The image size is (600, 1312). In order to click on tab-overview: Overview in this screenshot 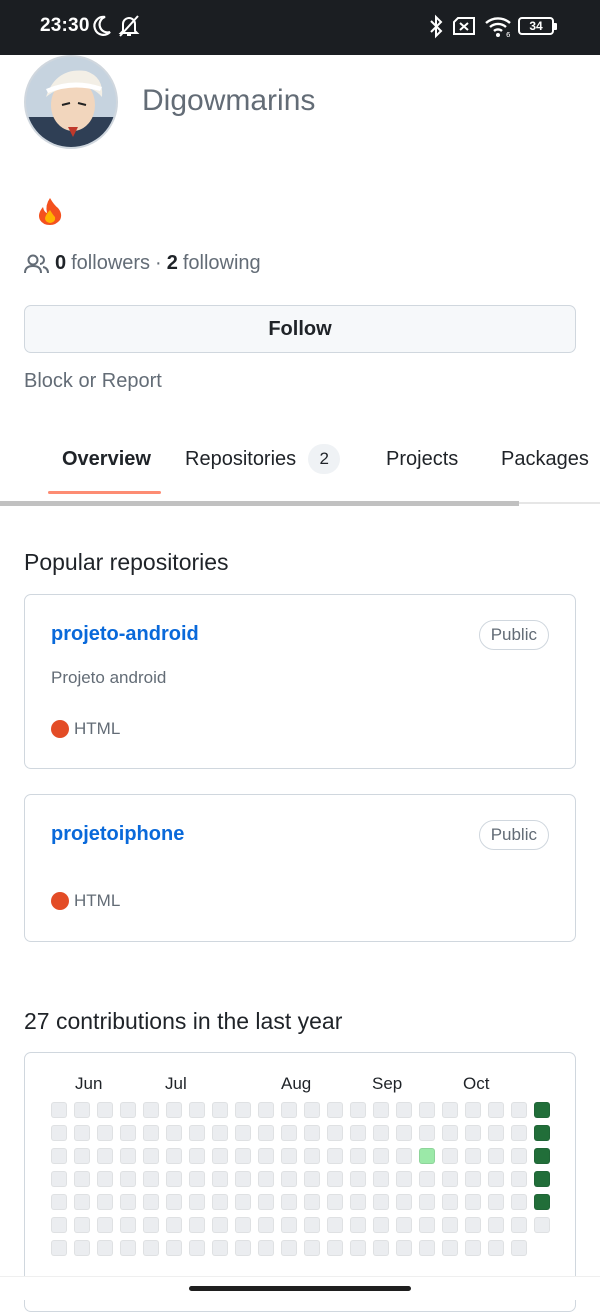, I will do `click(106, 459)`.